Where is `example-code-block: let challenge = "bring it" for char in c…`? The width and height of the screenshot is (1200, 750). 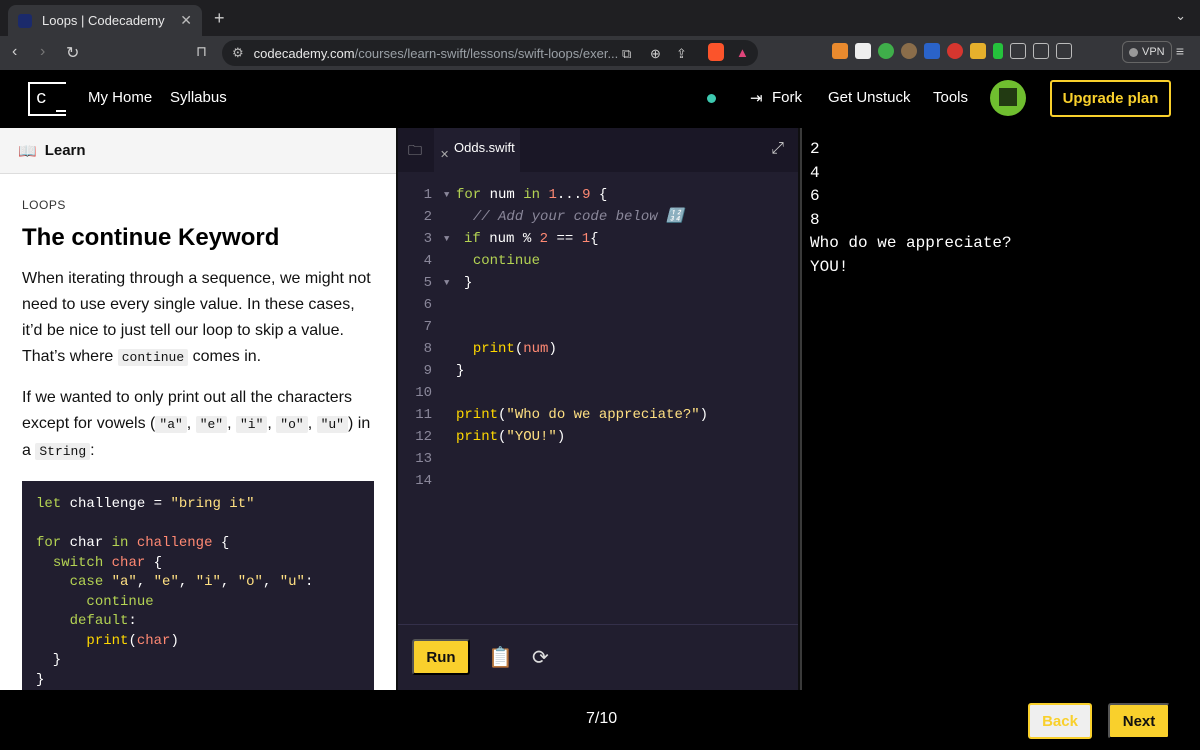 example-code-block: let challenge = "bring it" for char in c… is located at coordinates (198, 585).